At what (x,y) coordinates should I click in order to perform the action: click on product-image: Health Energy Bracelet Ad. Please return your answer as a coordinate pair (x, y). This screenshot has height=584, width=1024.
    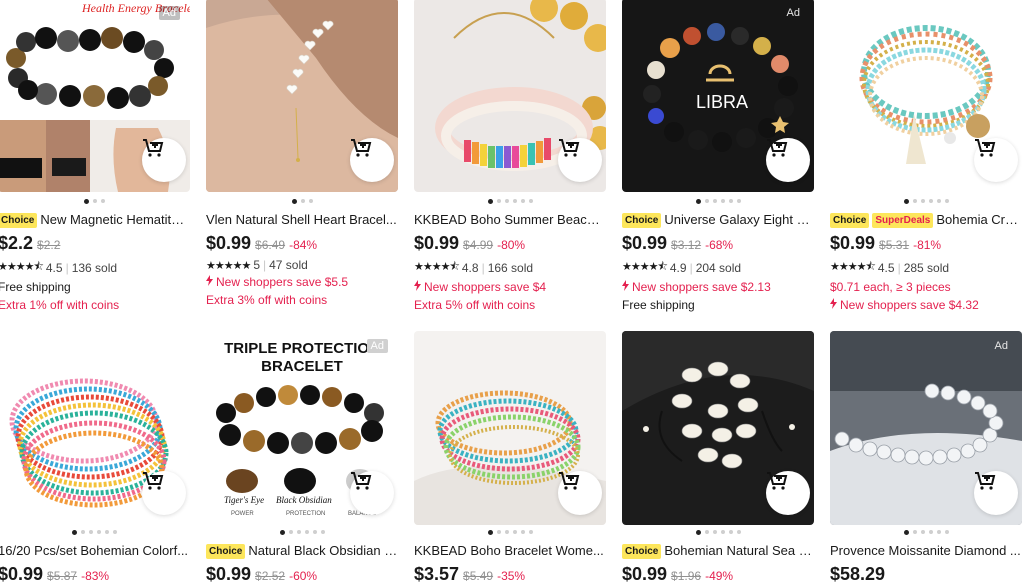
    Looking at the image, I should click on (95, 96).